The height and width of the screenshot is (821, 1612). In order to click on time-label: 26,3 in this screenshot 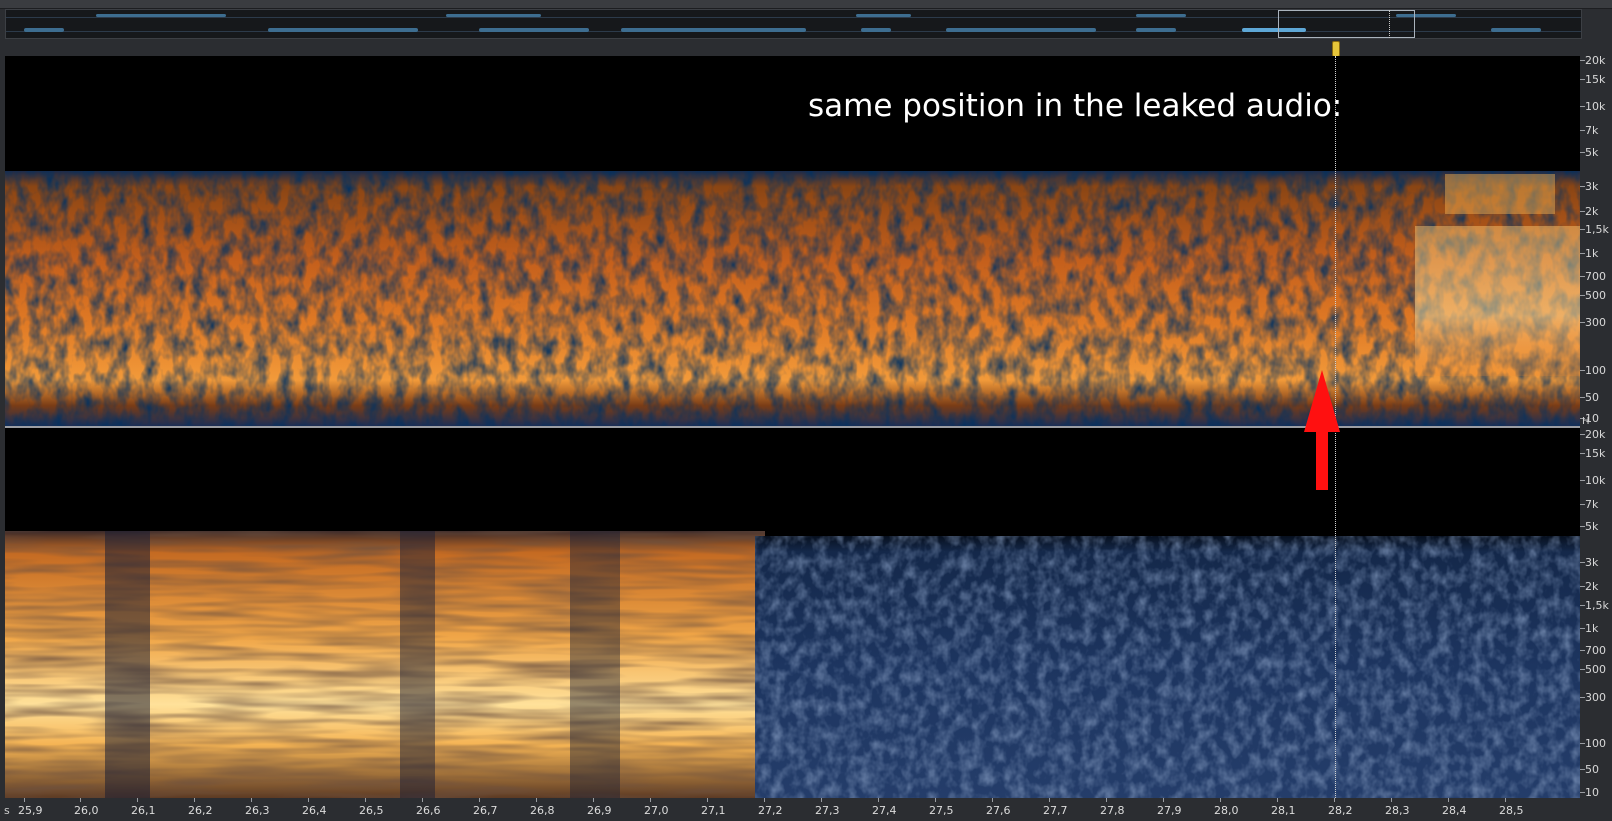, I will do `click(257, 810)`.